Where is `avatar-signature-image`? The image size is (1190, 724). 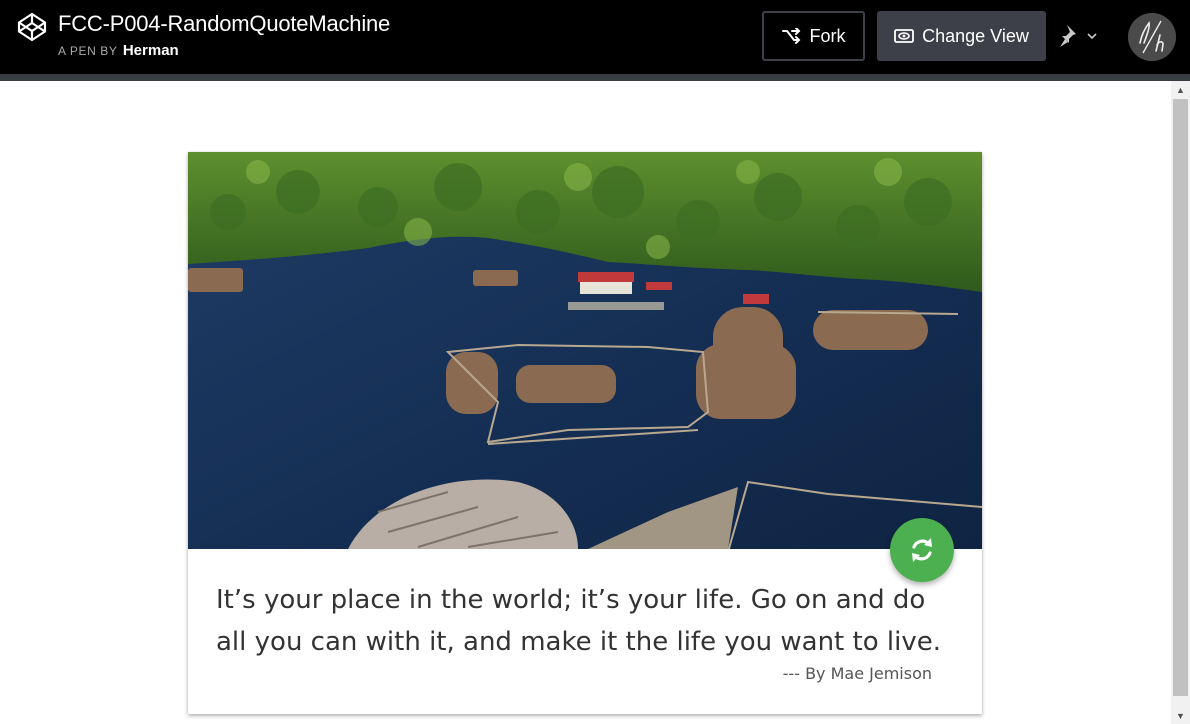 avatar-signature-image is located at coordinates (1152, 37).